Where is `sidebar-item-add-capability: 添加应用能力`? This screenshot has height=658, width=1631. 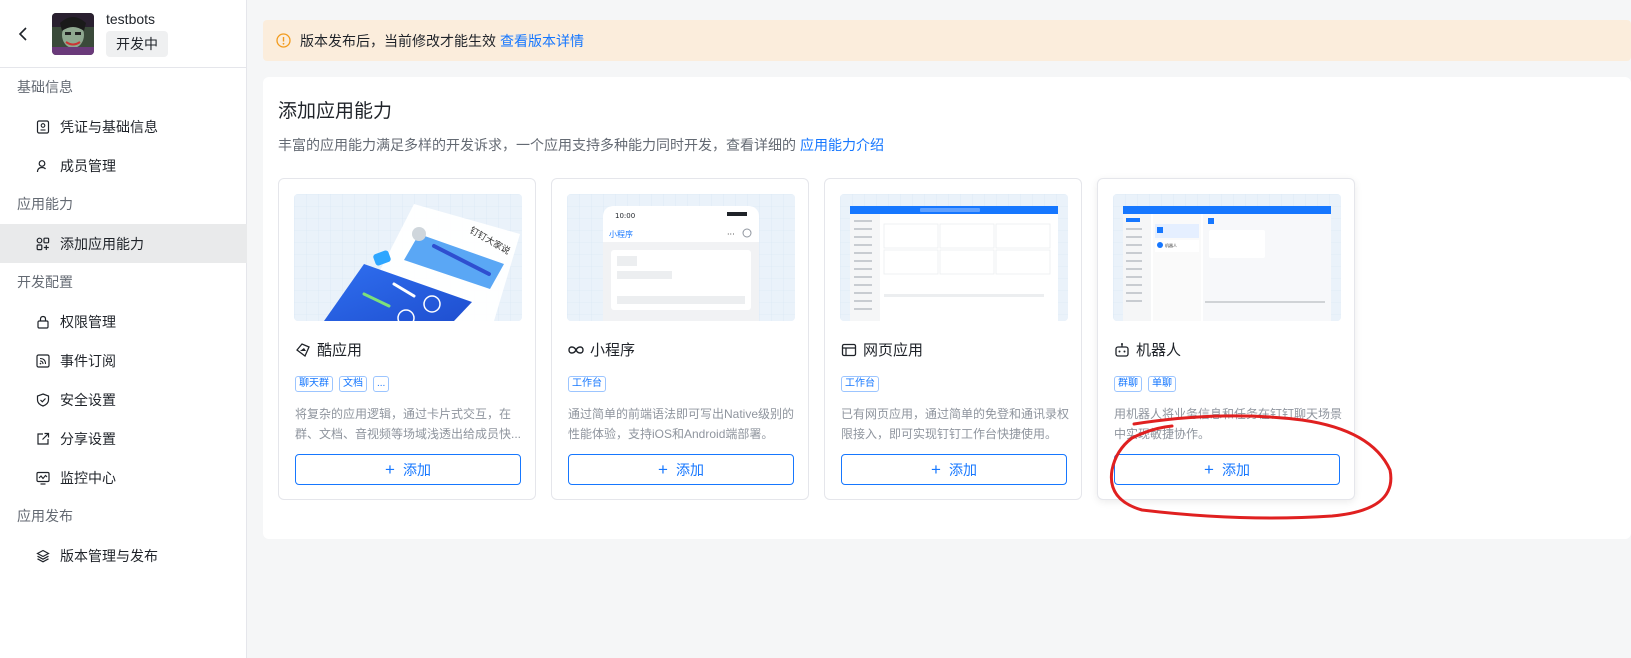
sidebar-item-add-capability: 添加应用能力 is located at coordinates (123, 243).